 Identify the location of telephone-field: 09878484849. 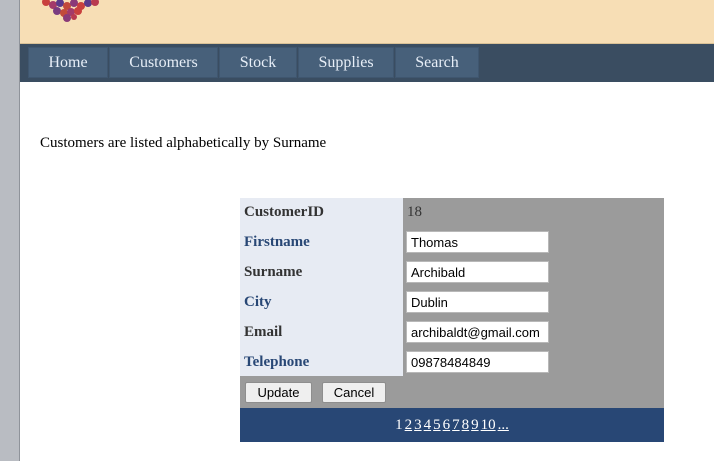
(477, 362).